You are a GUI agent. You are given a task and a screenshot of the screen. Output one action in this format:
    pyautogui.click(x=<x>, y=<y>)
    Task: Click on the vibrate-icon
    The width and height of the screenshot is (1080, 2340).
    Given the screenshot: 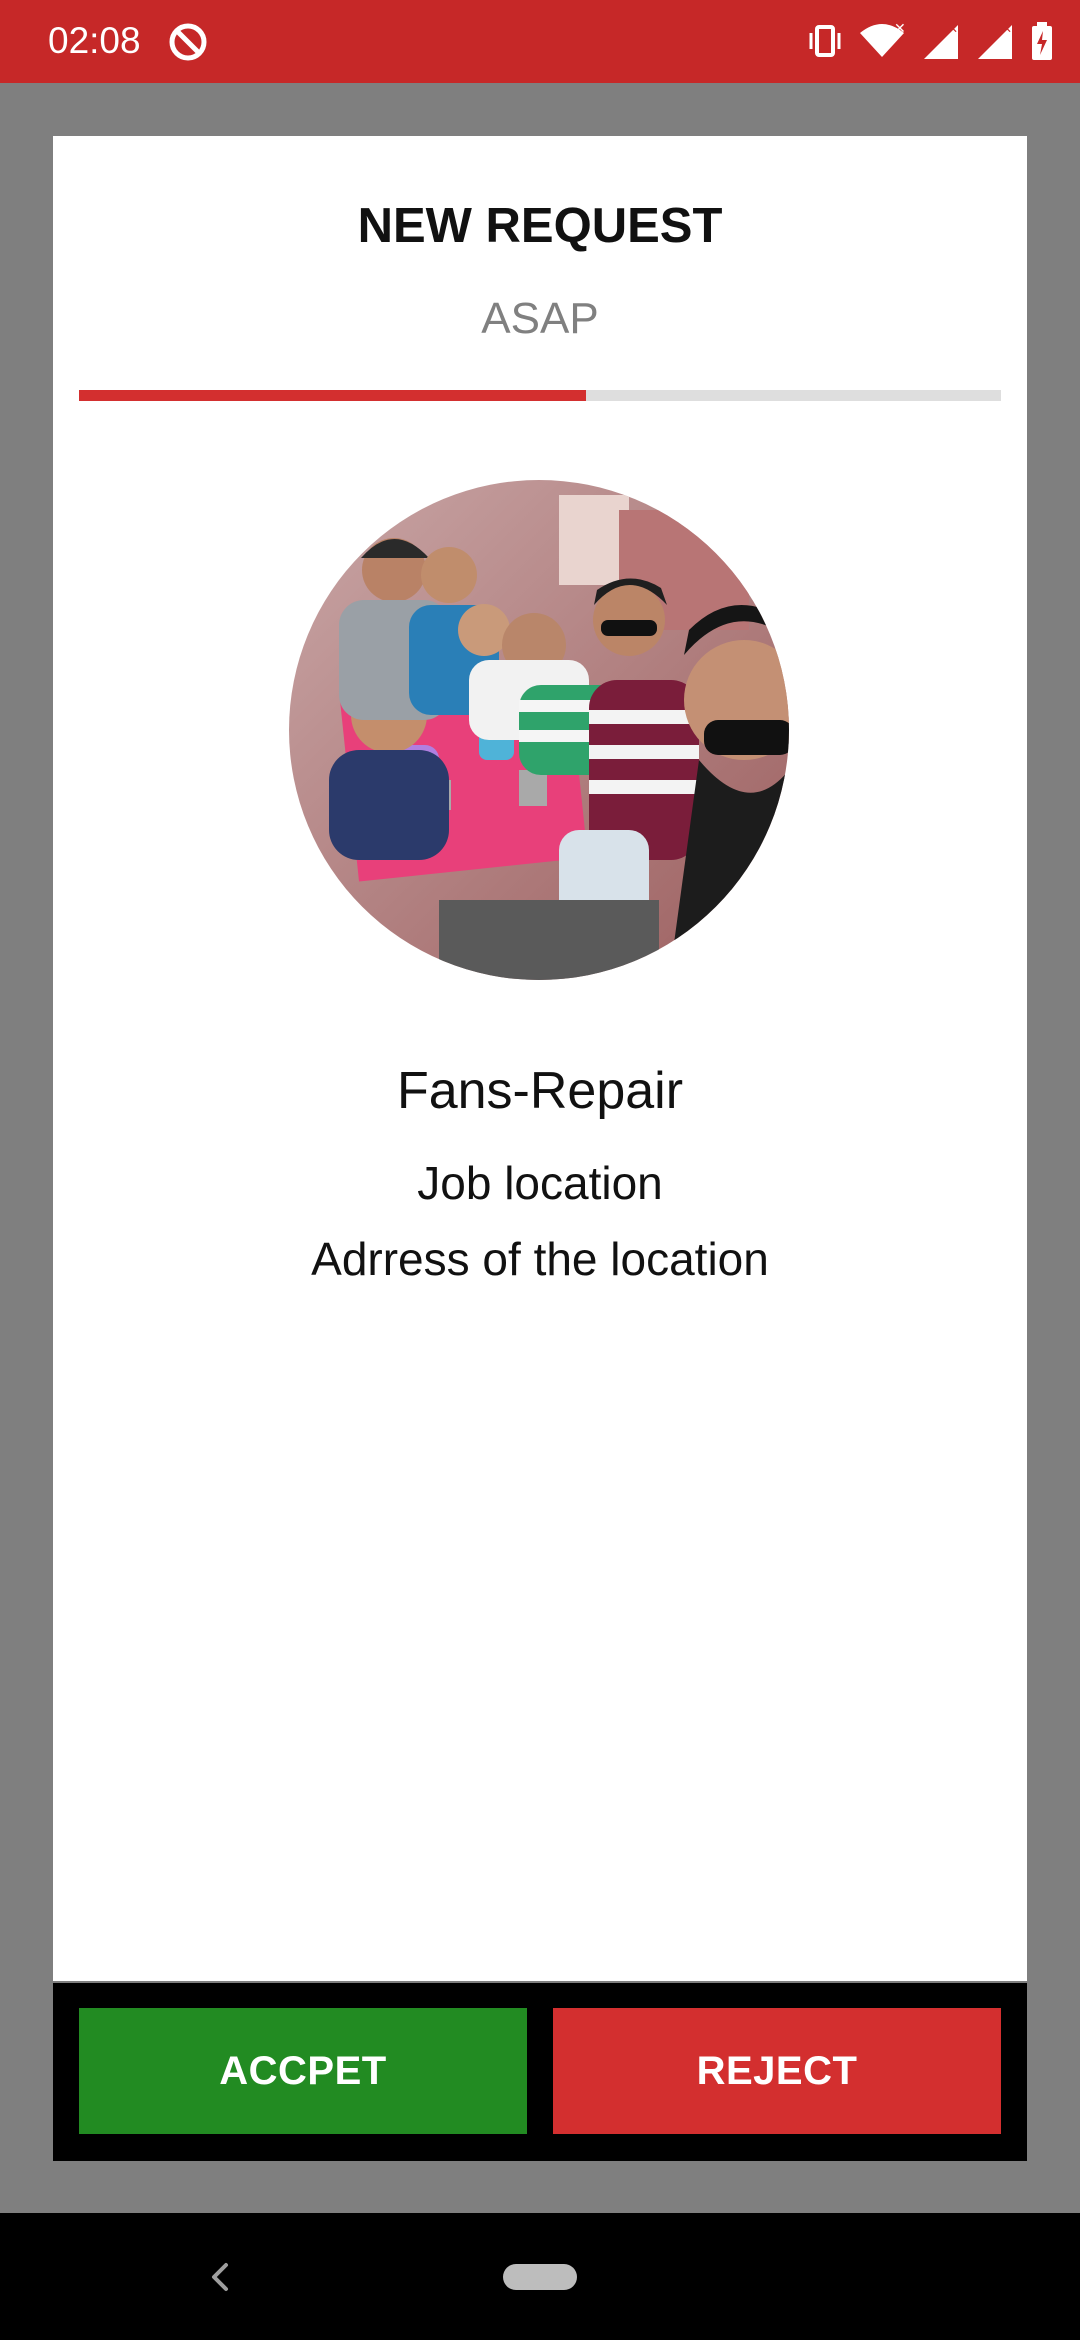 What is the action you would take?
    pyautogui.click(x=825, y=41)
    